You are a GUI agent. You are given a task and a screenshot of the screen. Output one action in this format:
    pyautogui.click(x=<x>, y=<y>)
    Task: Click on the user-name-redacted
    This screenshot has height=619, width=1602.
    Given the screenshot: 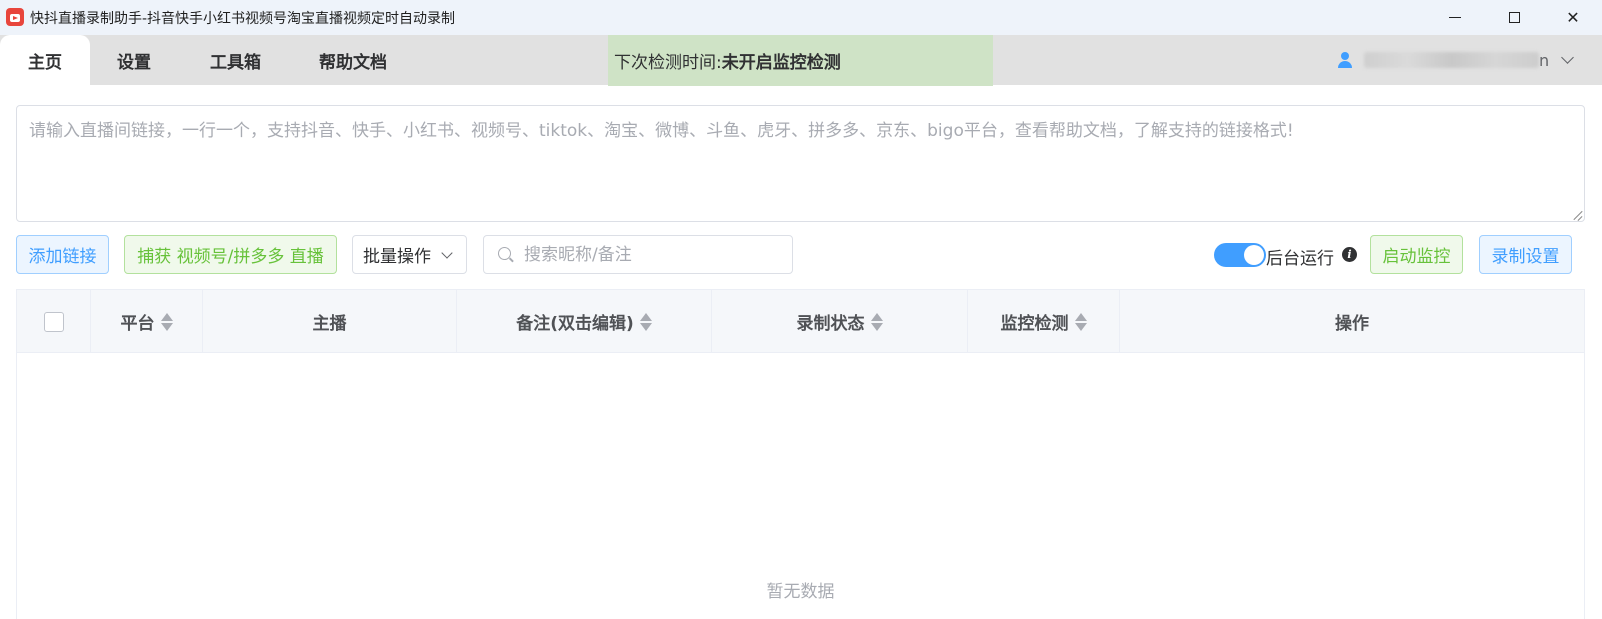 What is the action you would take?
    pyautogui.click(x=1451, y=60)
    